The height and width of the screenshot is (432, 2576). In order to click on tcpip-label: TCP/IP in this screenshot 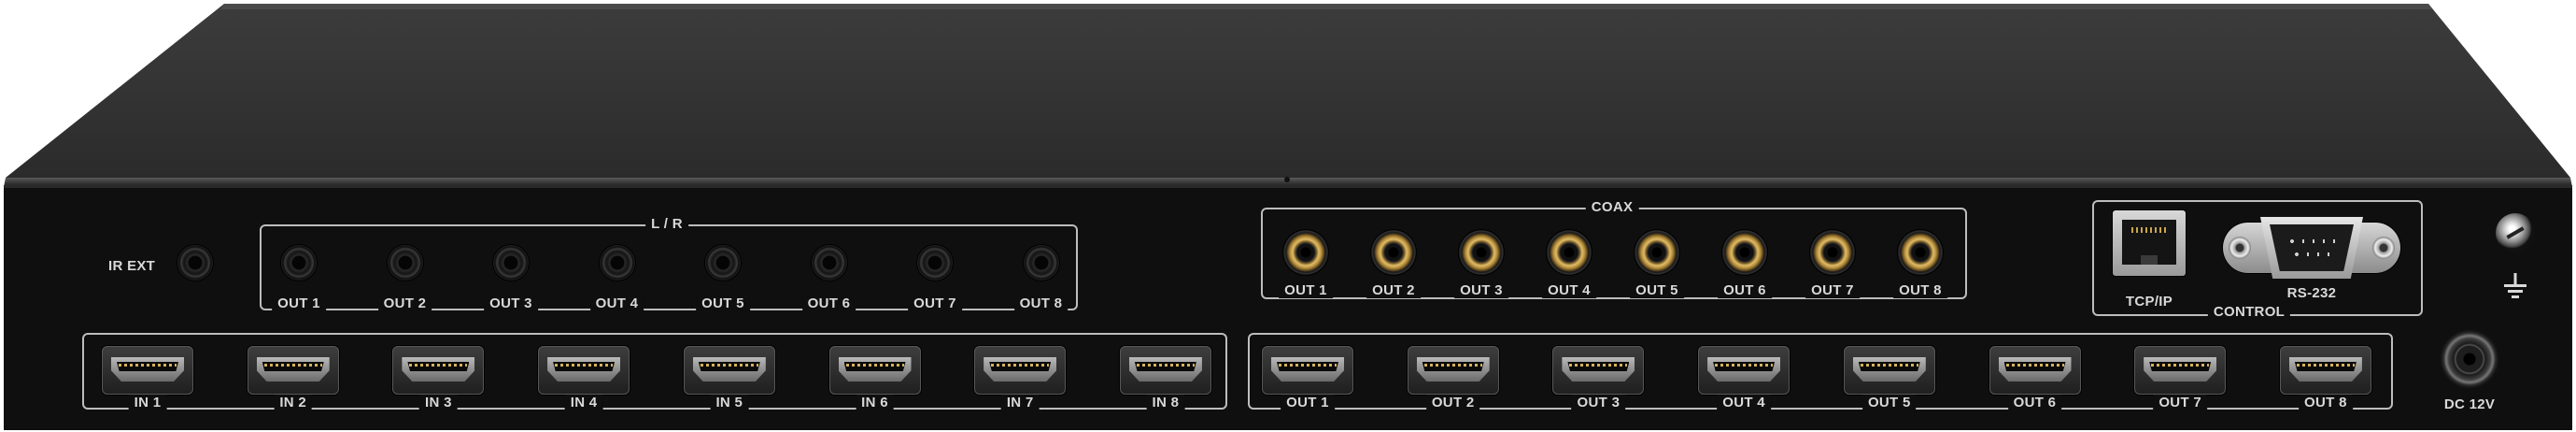, I will do `click(2149, 302)`.